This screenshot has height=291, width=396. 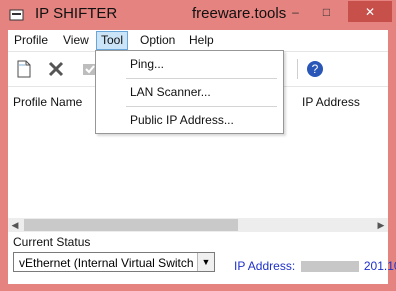 I want to click on horizontal-scrollbar: ◀ ▶, so click(x=198, y=225).